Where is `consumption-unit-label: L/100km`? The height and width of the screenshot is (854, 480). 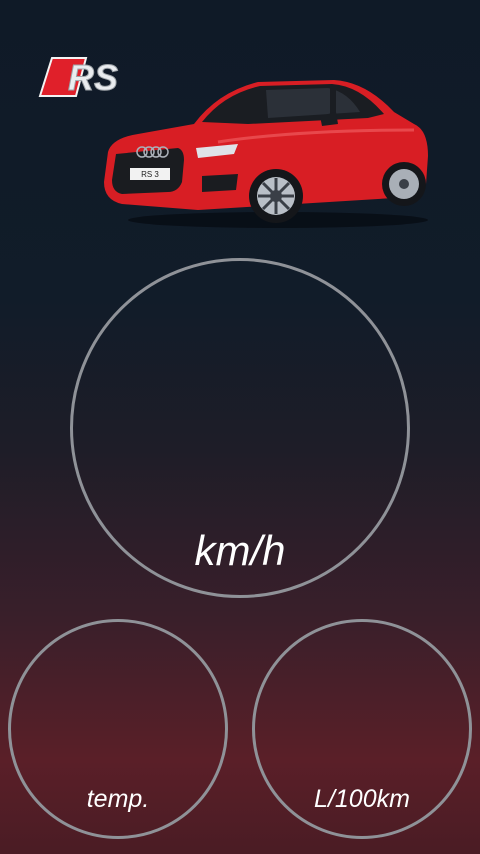
consumption-unit-label: L/100km is located at coordinates (362, 799).